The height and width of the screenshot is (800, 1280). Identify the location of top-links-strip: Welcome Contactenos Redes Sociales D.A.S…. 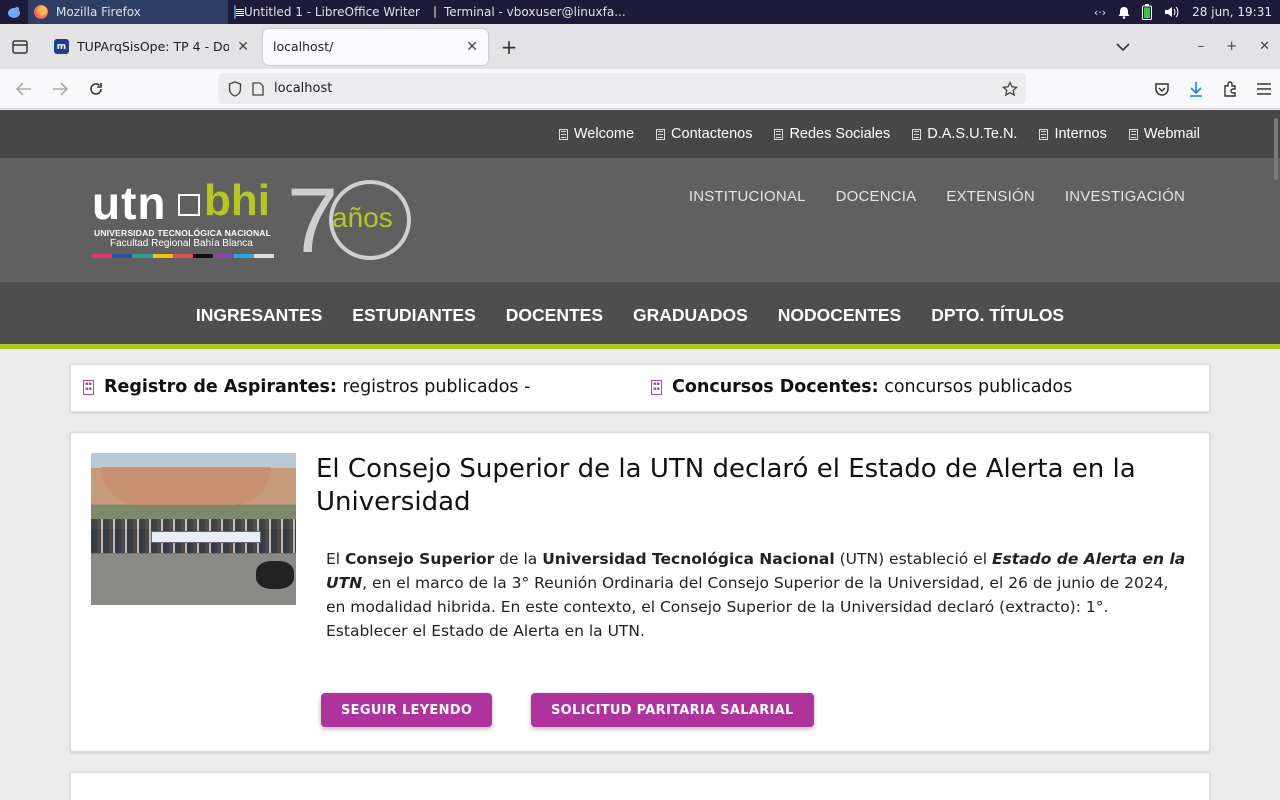
(640, 134).